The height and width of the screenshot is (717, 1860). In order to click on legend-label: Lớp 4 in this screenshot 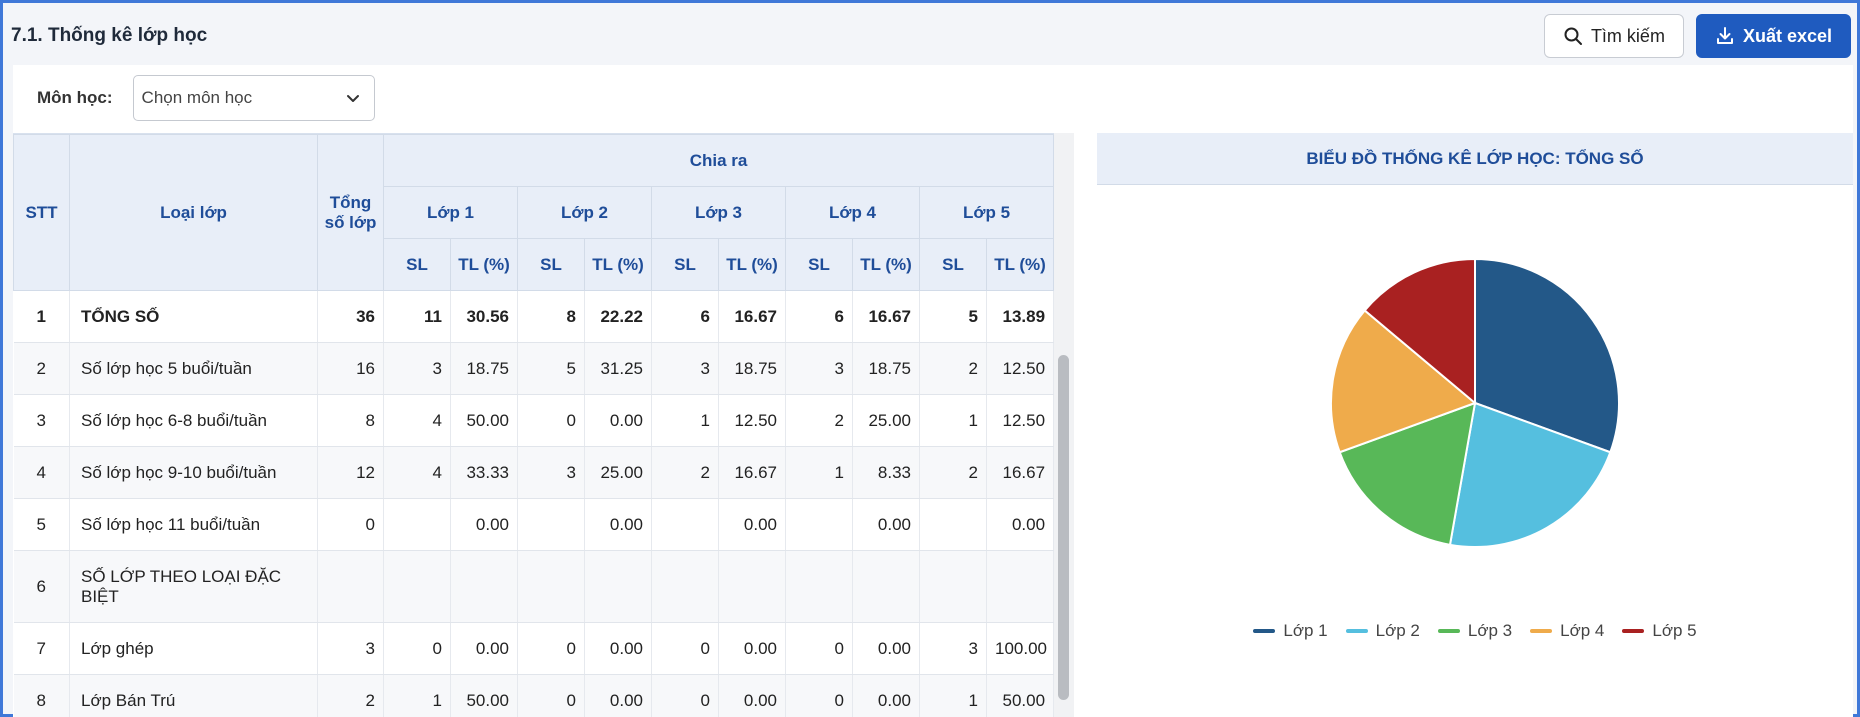, I will do `click(1582, 630)`.